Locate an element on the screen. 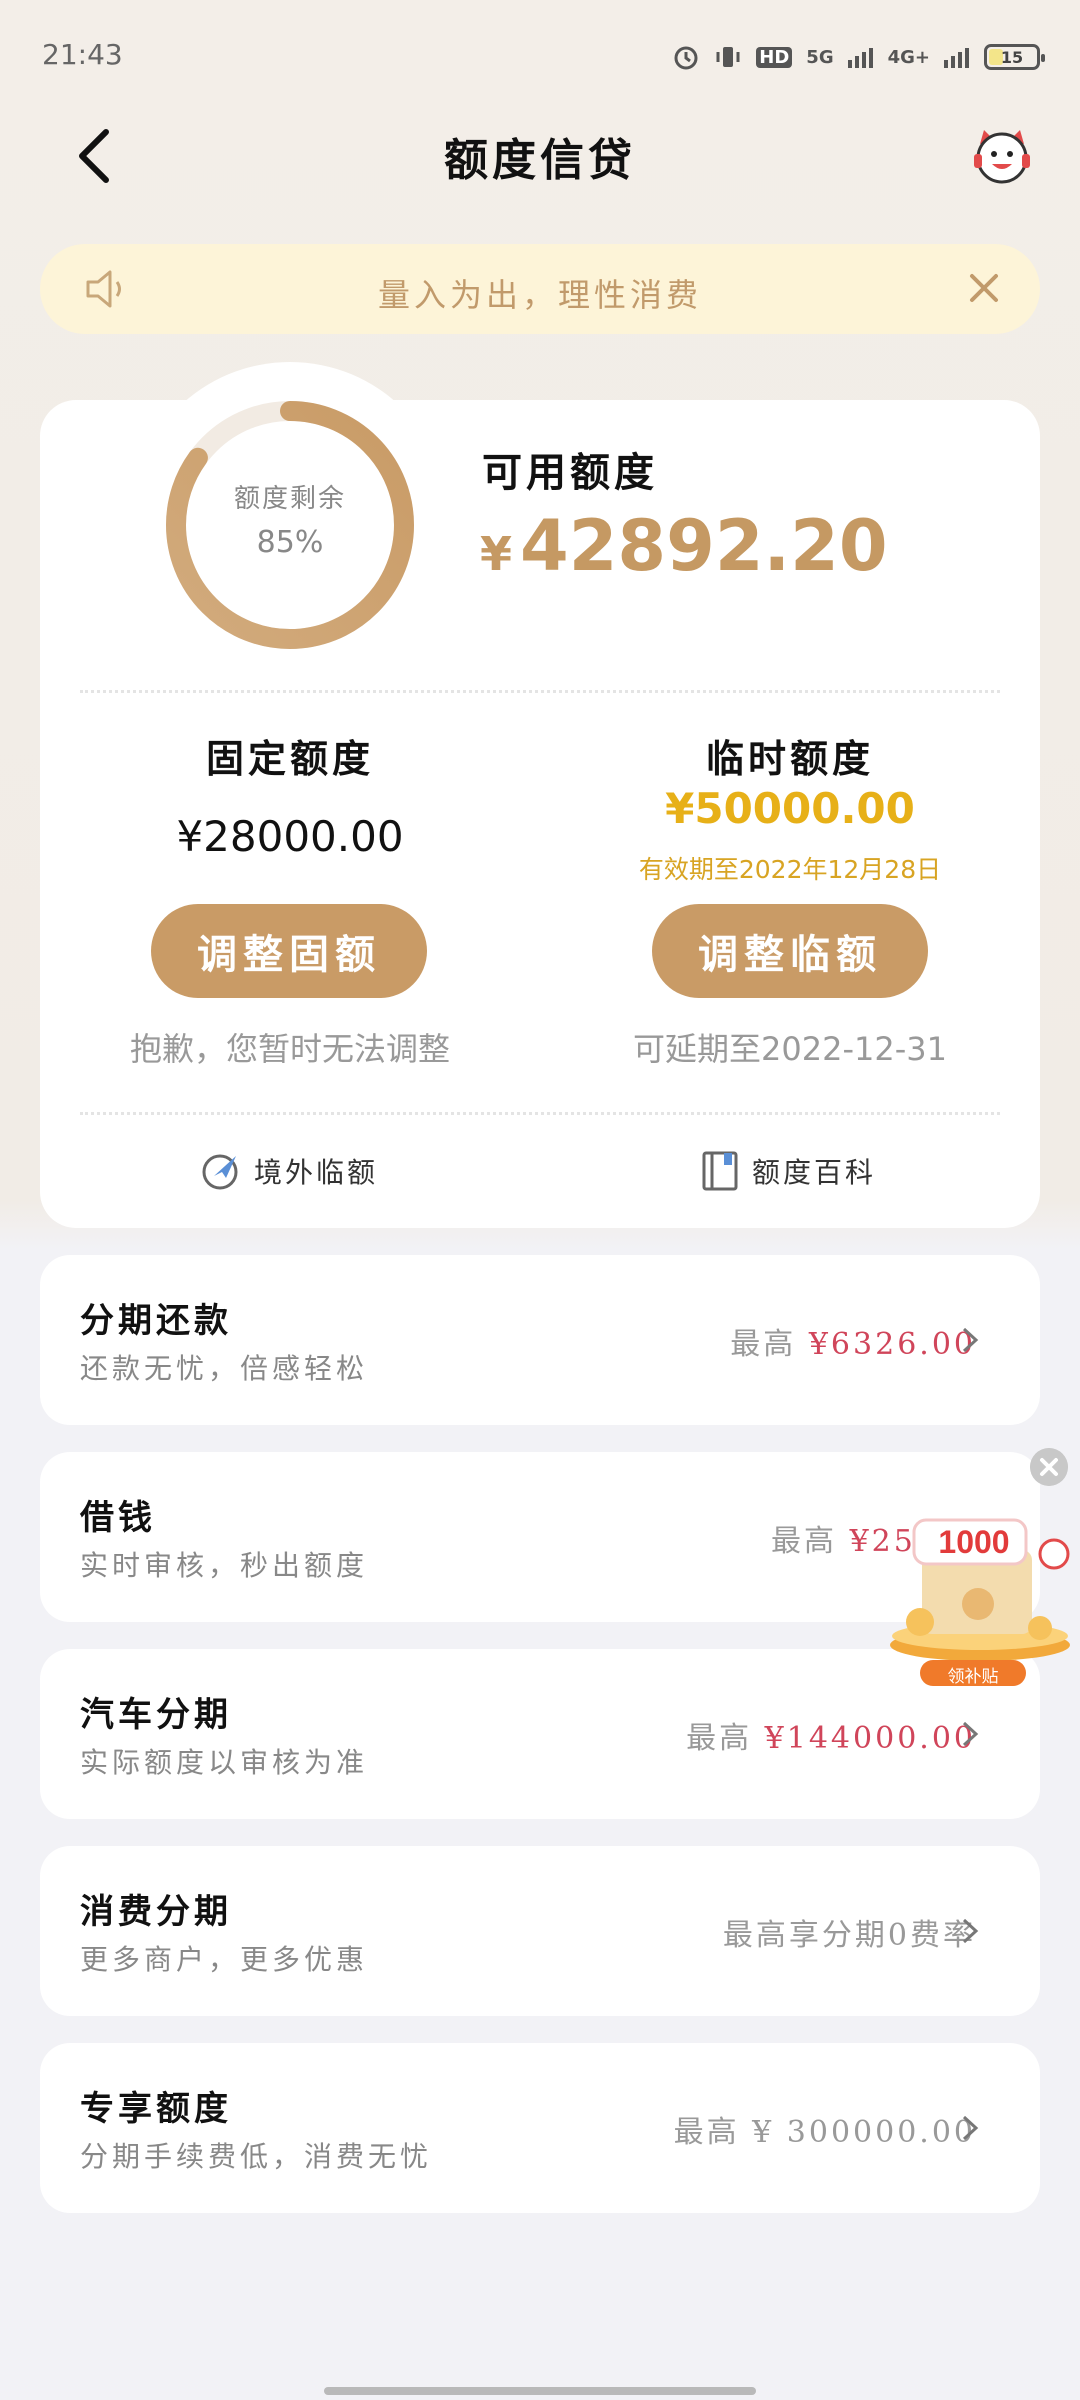 The height and width of the screenshot is (2400, 1080). encyclopedia-link-label: 额度百科 is located at coordinates (814, 1172).